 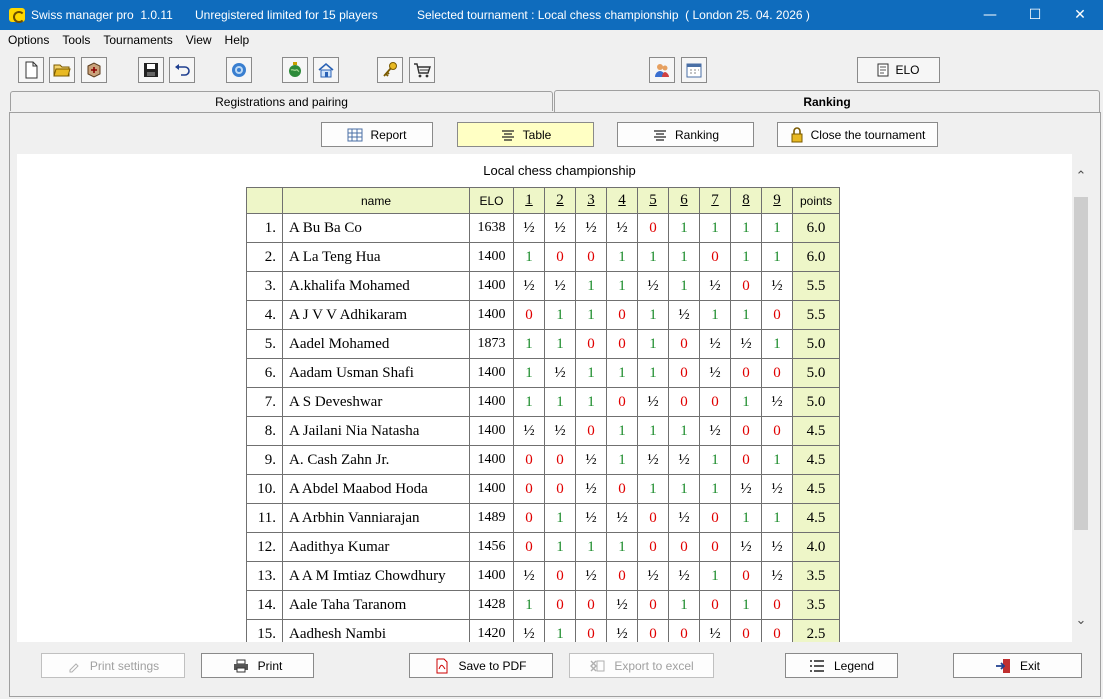 I want to click on exit-label: Exit, so click(x=1029, y=665).